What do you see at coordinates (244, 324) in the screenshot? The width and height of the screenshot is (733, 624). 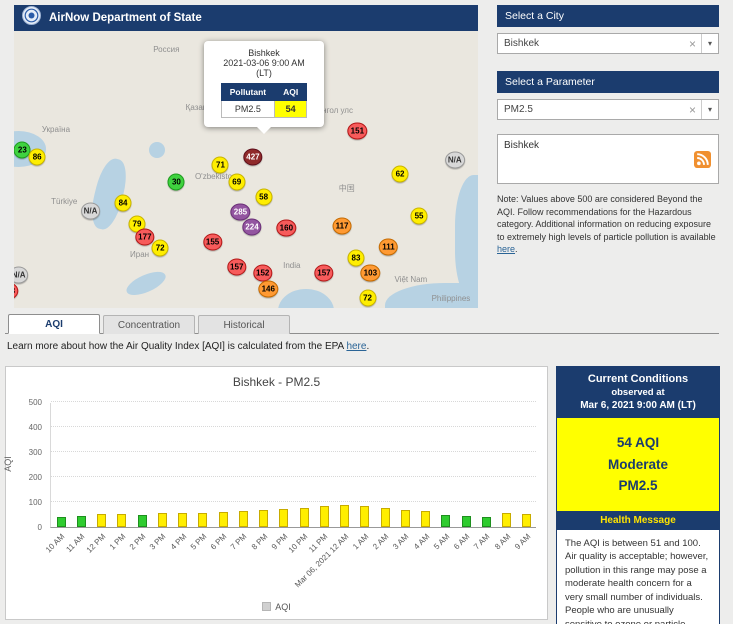 I see `tab-historical: Historical` at bounding box center [244, 324].